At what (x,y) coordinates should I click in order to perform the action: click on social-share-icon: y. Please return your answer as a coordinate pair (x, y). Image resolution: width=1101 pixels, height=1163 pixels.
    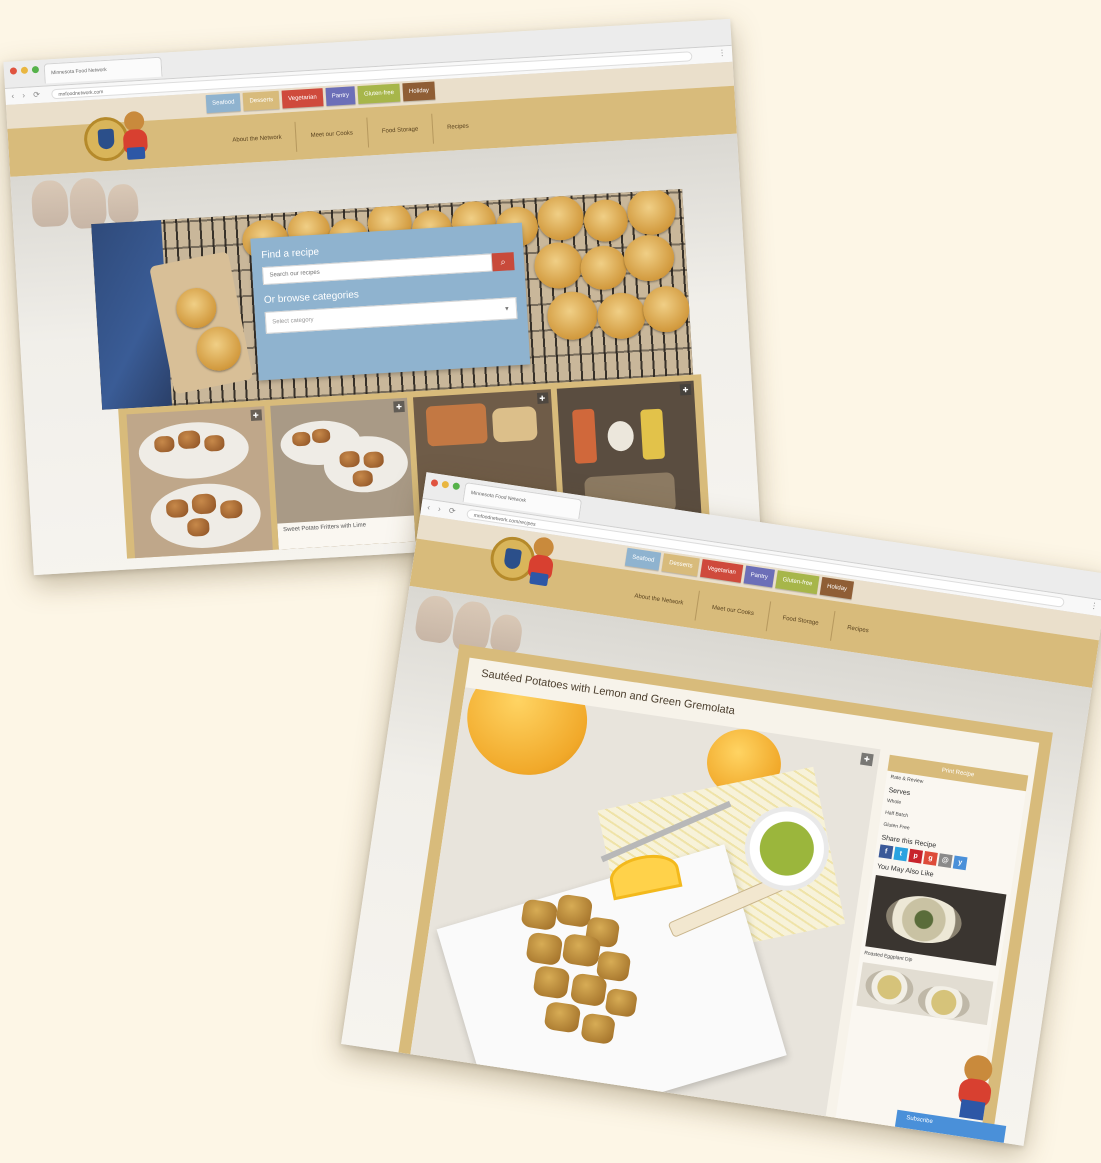
    Looking at the image, I should click on (960, 863).